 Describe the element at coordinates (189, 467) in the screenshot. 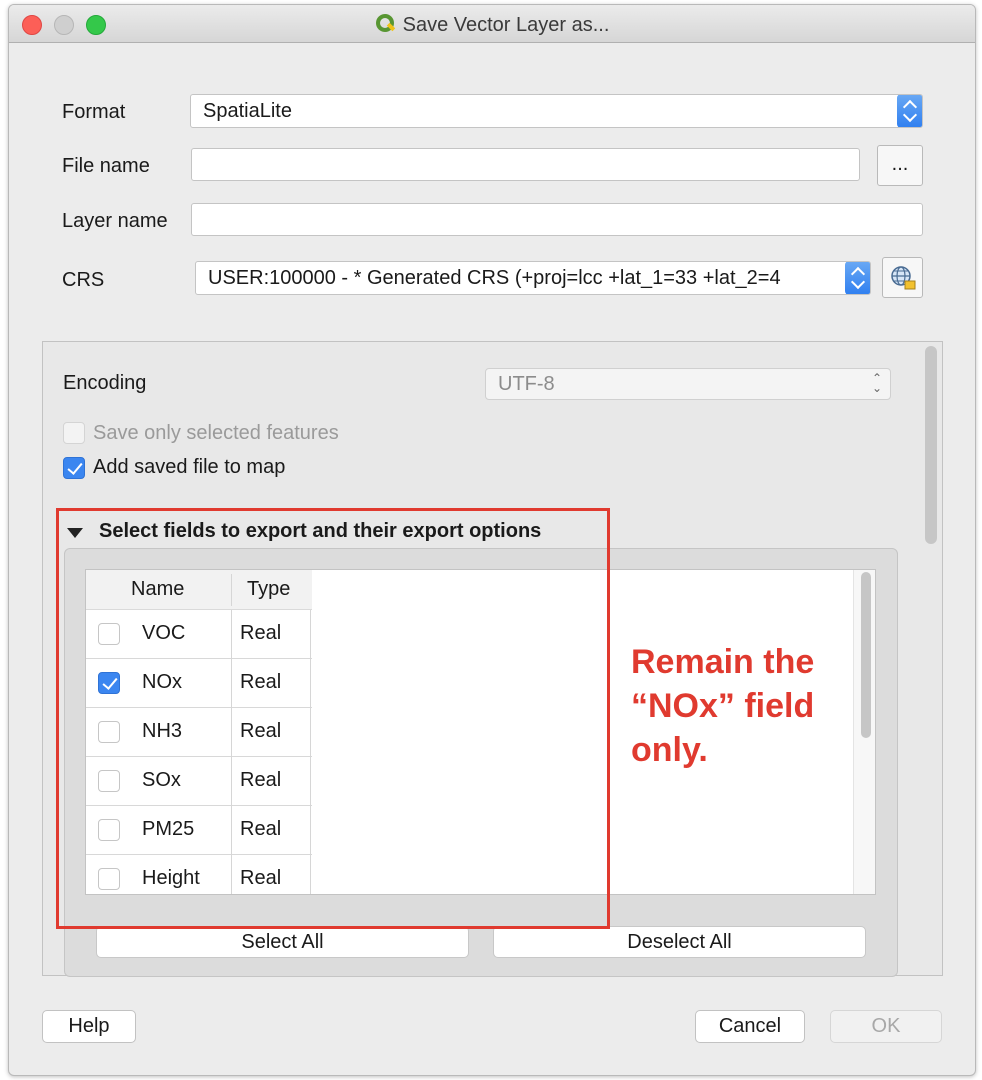

I see `add-to-map-label: Add saved file to map` at that location.